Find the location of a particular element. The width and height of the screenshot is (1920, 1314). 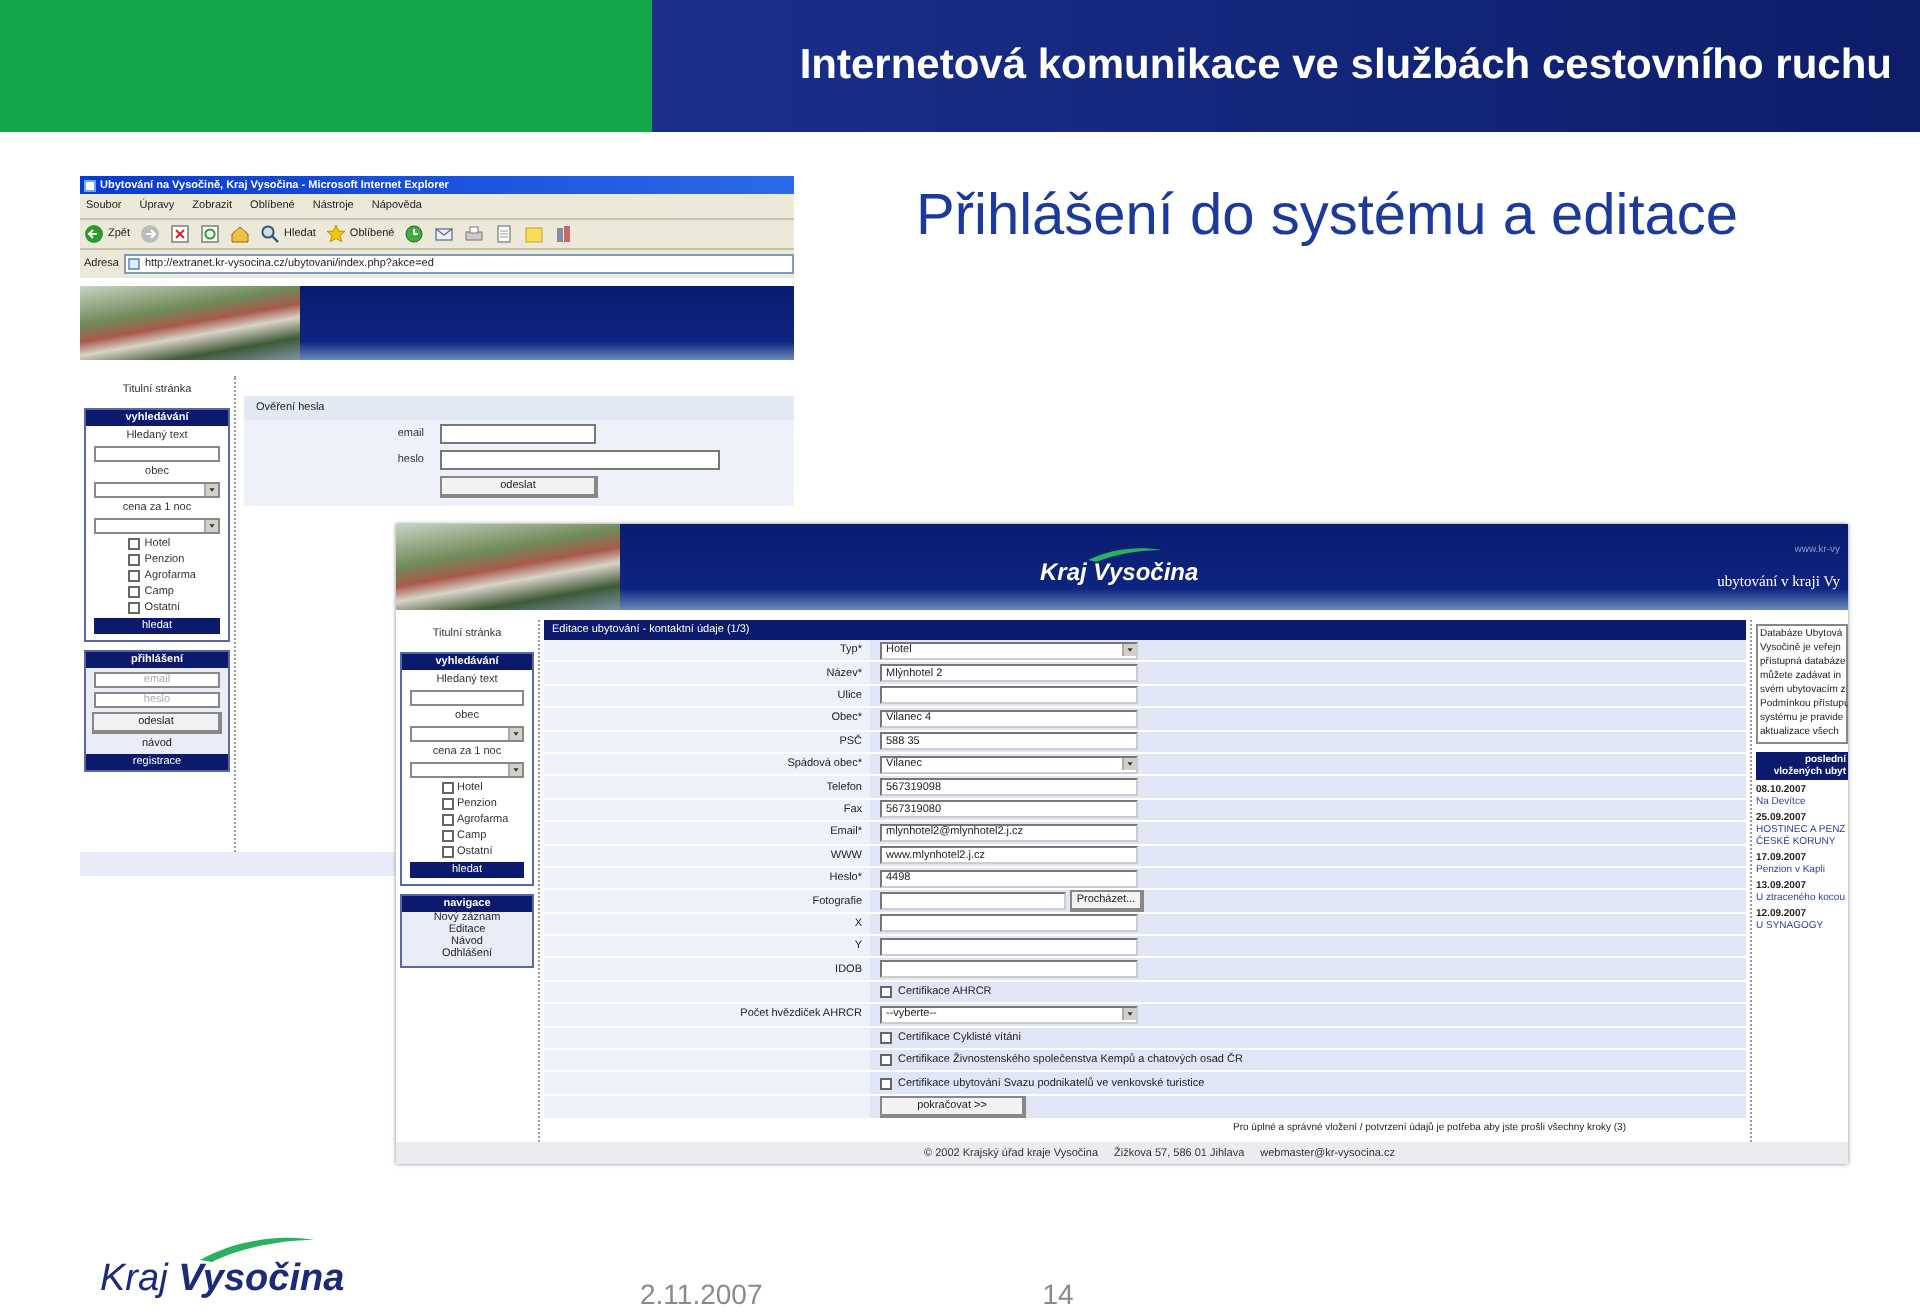

home-icon is located at coordinates (240, 234).